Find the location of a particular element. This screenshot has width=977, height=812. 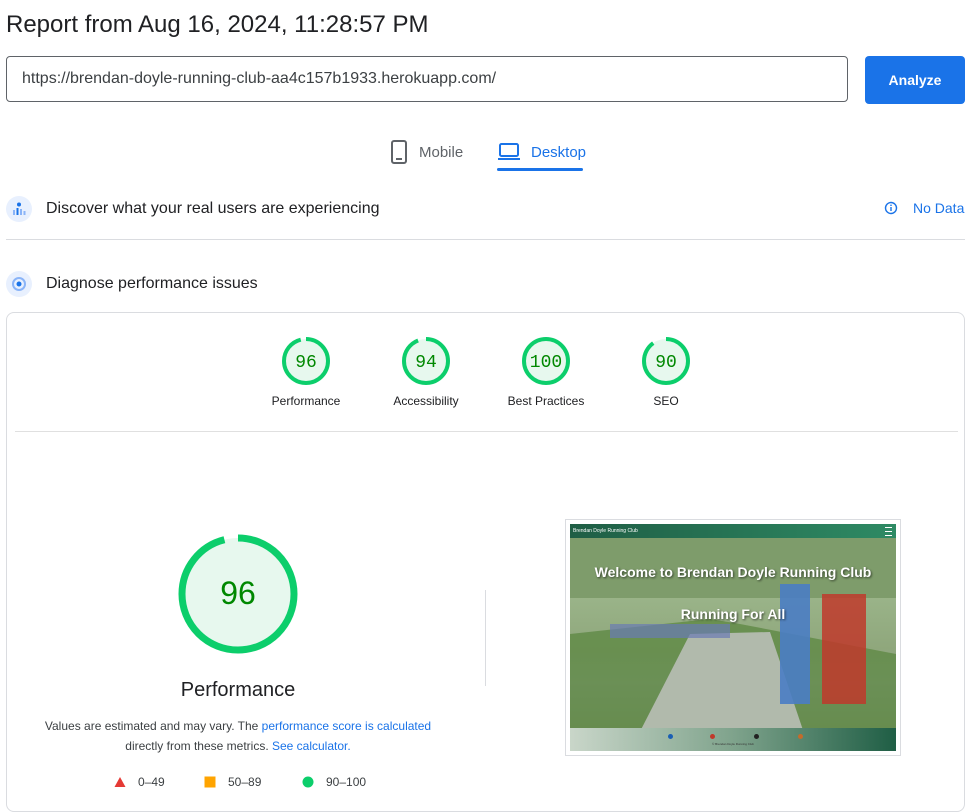

tab-desktop: Desktop is located at coordinates (541, 152).